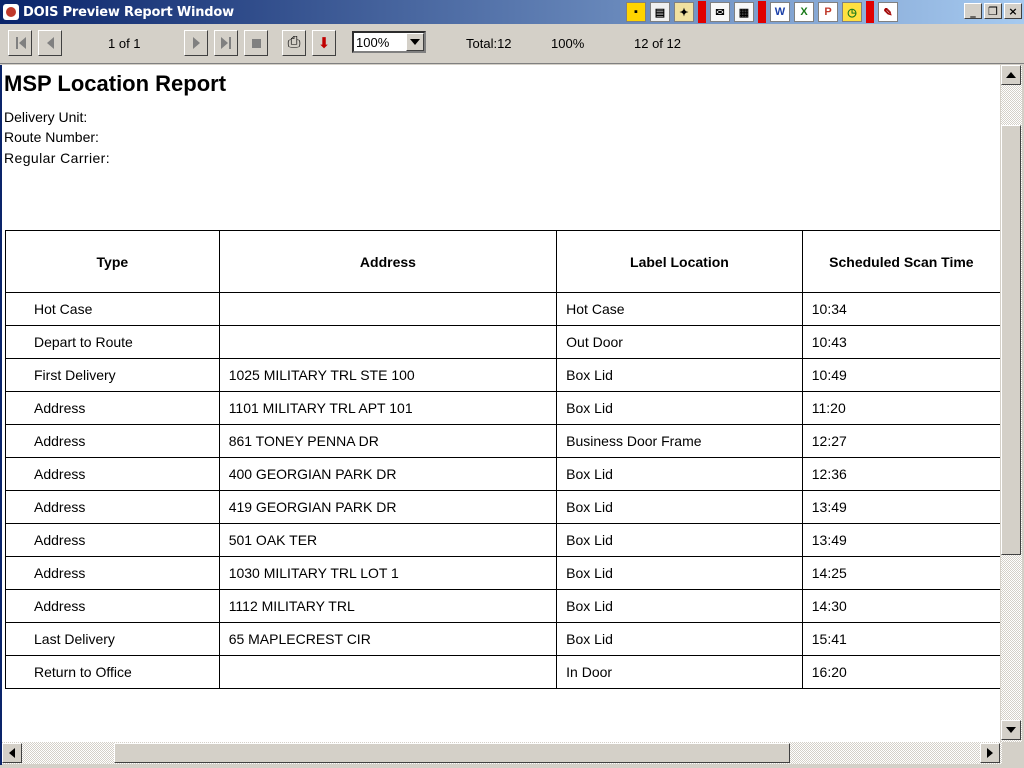 The height and width of the screenshot is (768, 1024). Describe the element at coordinates (388, 261) in the screenshot. I see `column-header-address: Address` at that location.